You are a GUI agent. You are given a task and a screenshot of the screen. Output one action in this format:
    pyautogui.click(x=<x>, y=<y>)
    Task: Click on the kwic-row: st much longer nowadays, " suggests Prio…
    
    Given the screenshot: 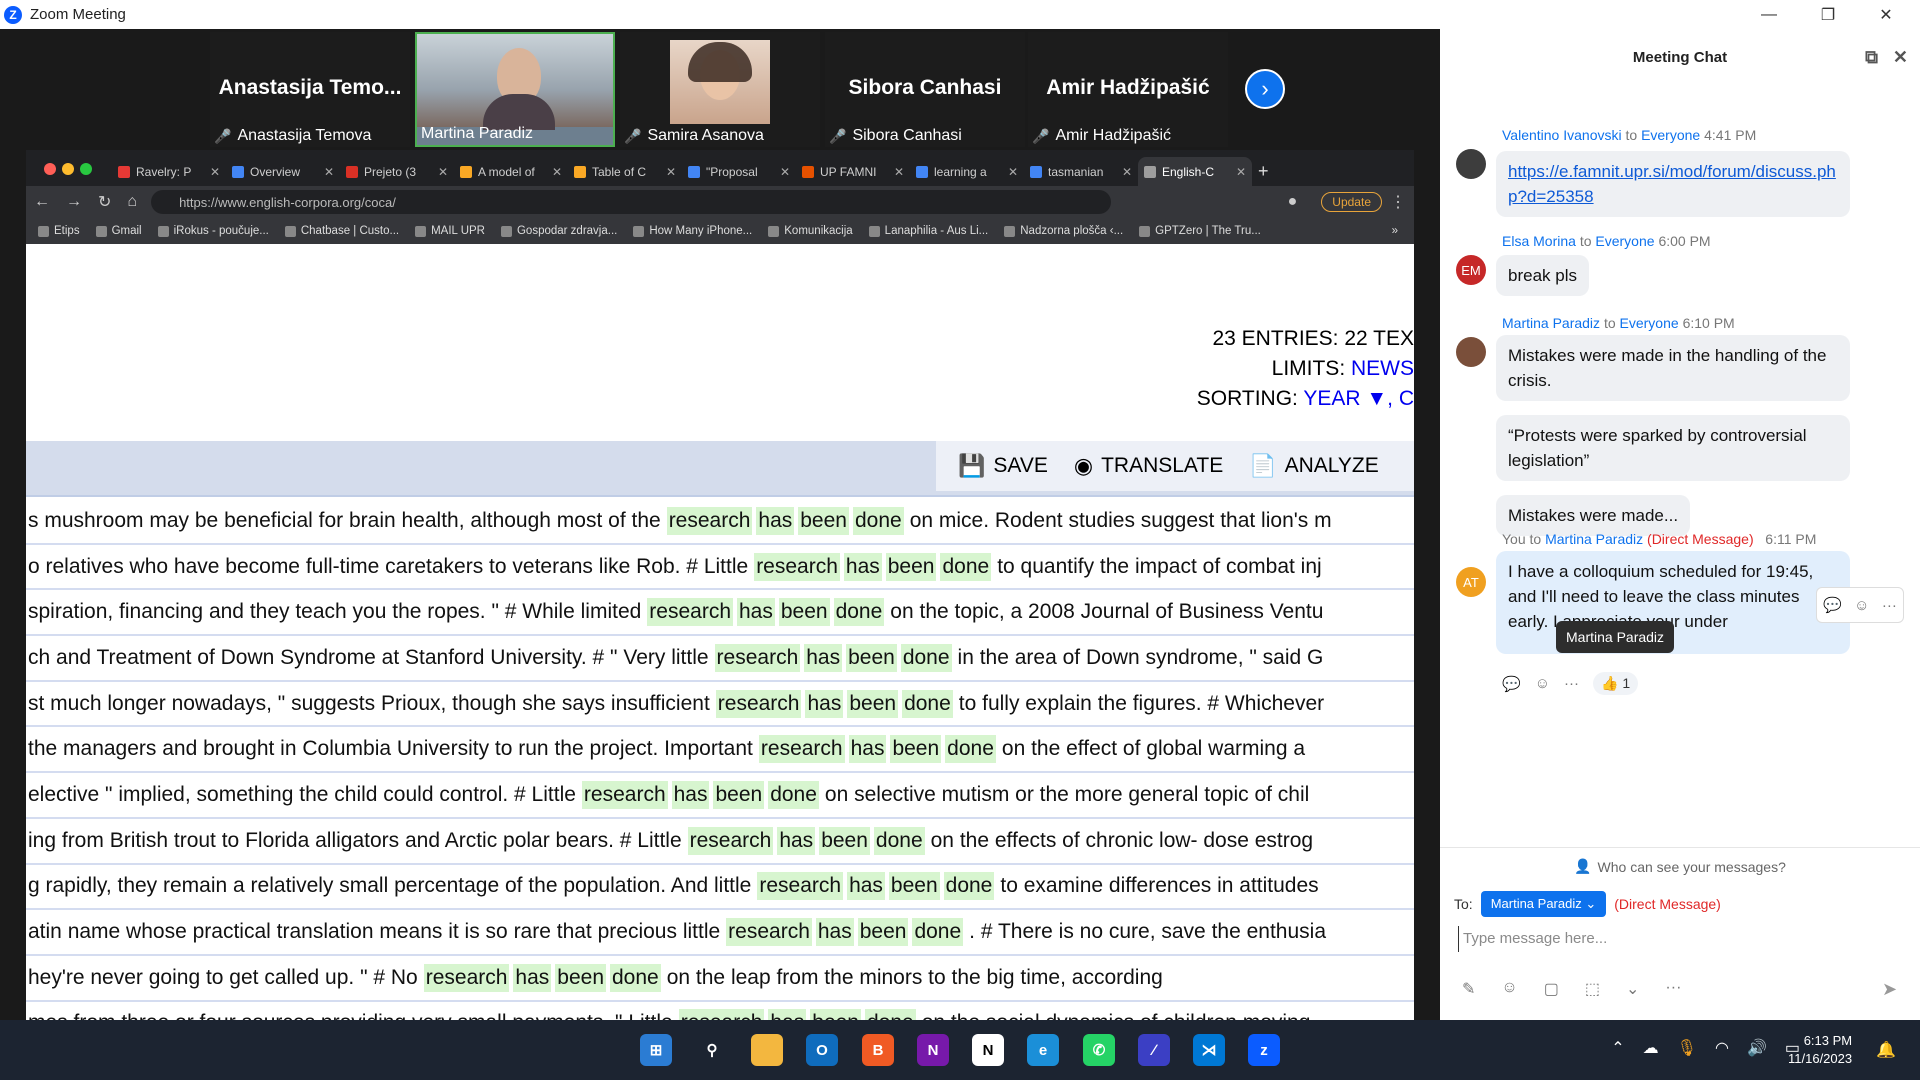 What is the action you would take?
    pyautogui.click(x=720, y=705)
    